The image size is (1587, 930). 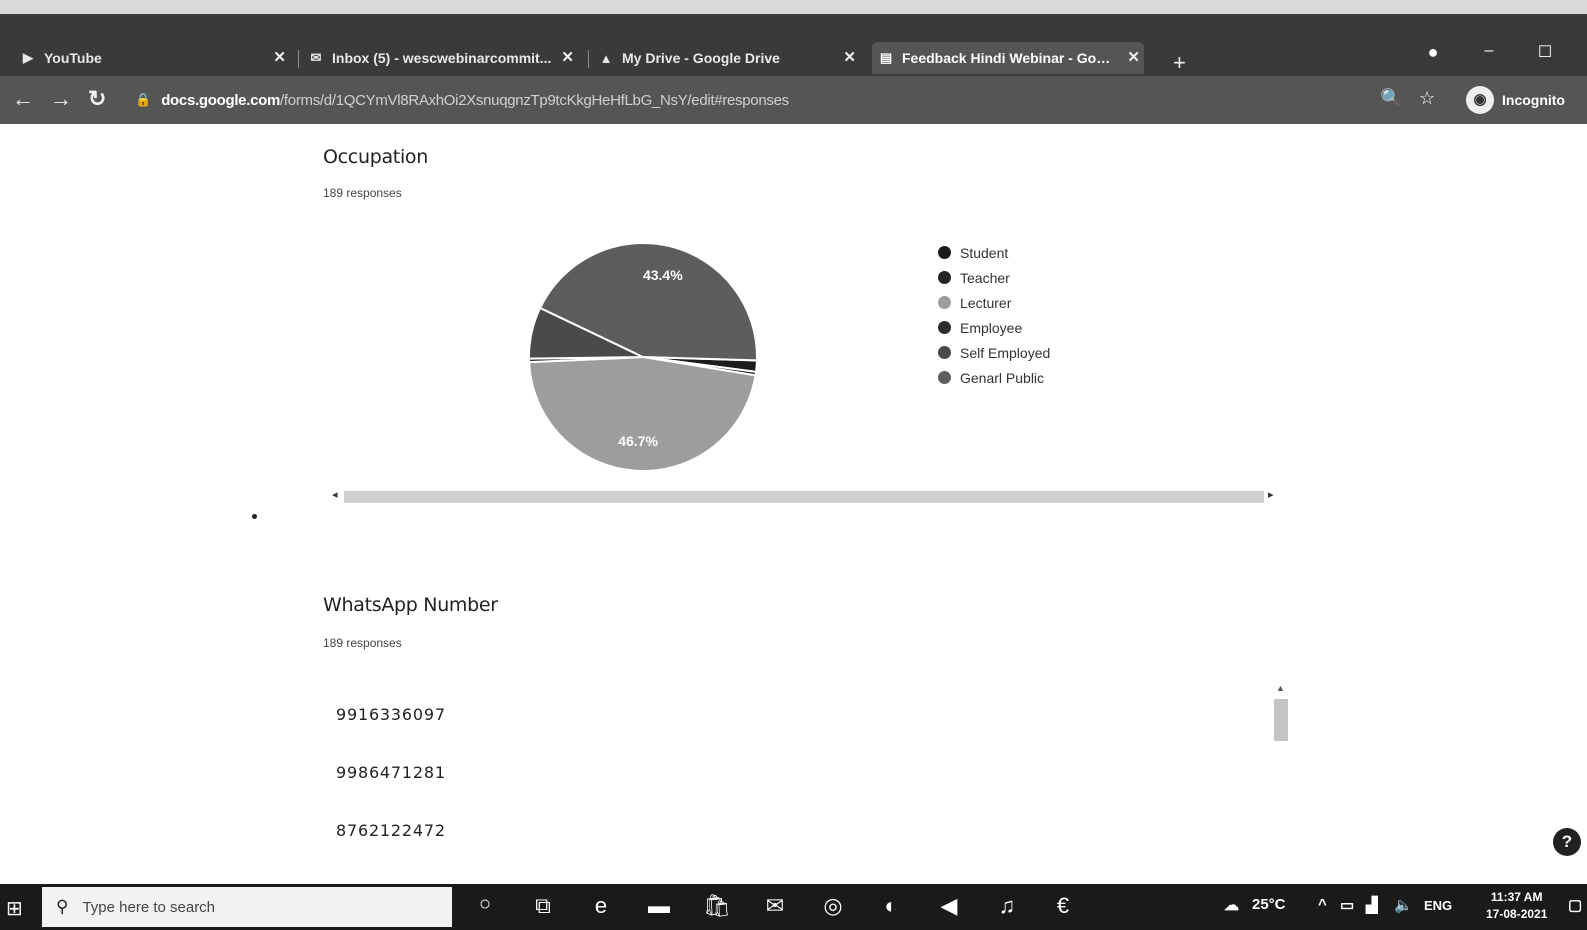 I want to click on pager-track, so click(x=804, y=497).